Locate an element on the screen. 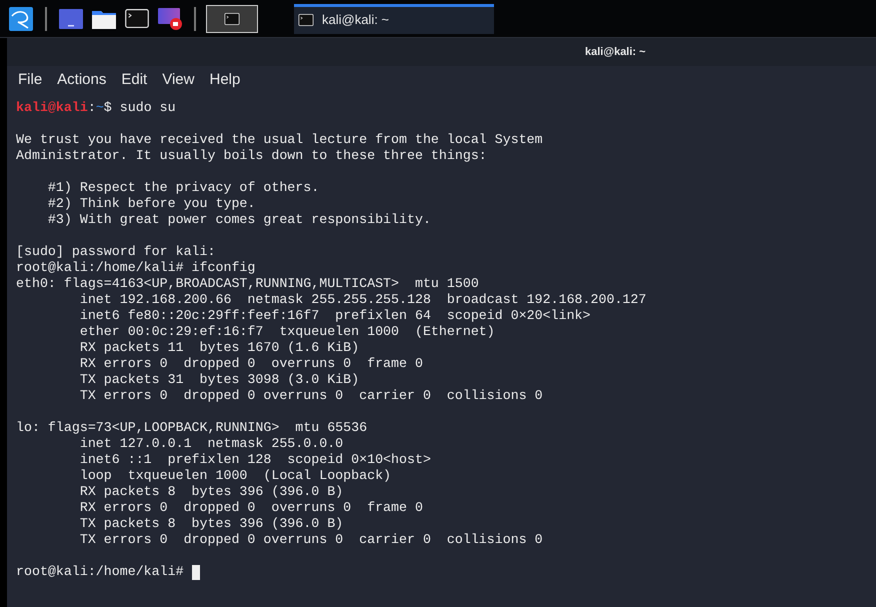  terminal-line: inet 192.168.200.66 netmask 255.255.255.128 broadcast 192.168.200.127 is located at coordinates (363, 300).